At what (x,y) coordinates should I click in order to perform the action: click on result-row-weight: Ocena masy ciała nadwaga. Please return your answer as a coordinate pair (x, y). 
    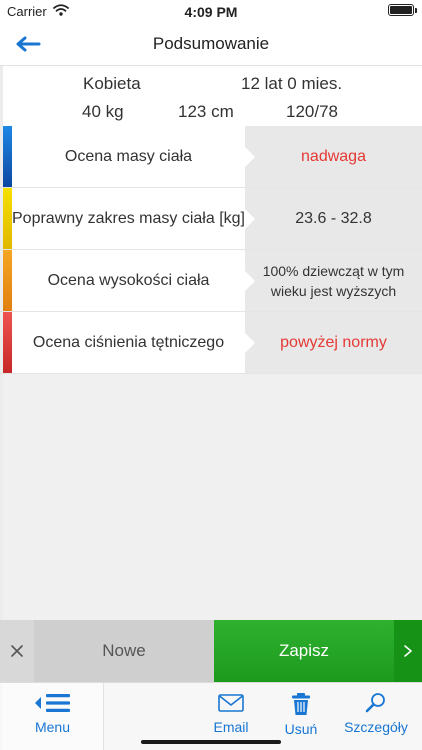
    Looking at the image, I should click on (211, 157).